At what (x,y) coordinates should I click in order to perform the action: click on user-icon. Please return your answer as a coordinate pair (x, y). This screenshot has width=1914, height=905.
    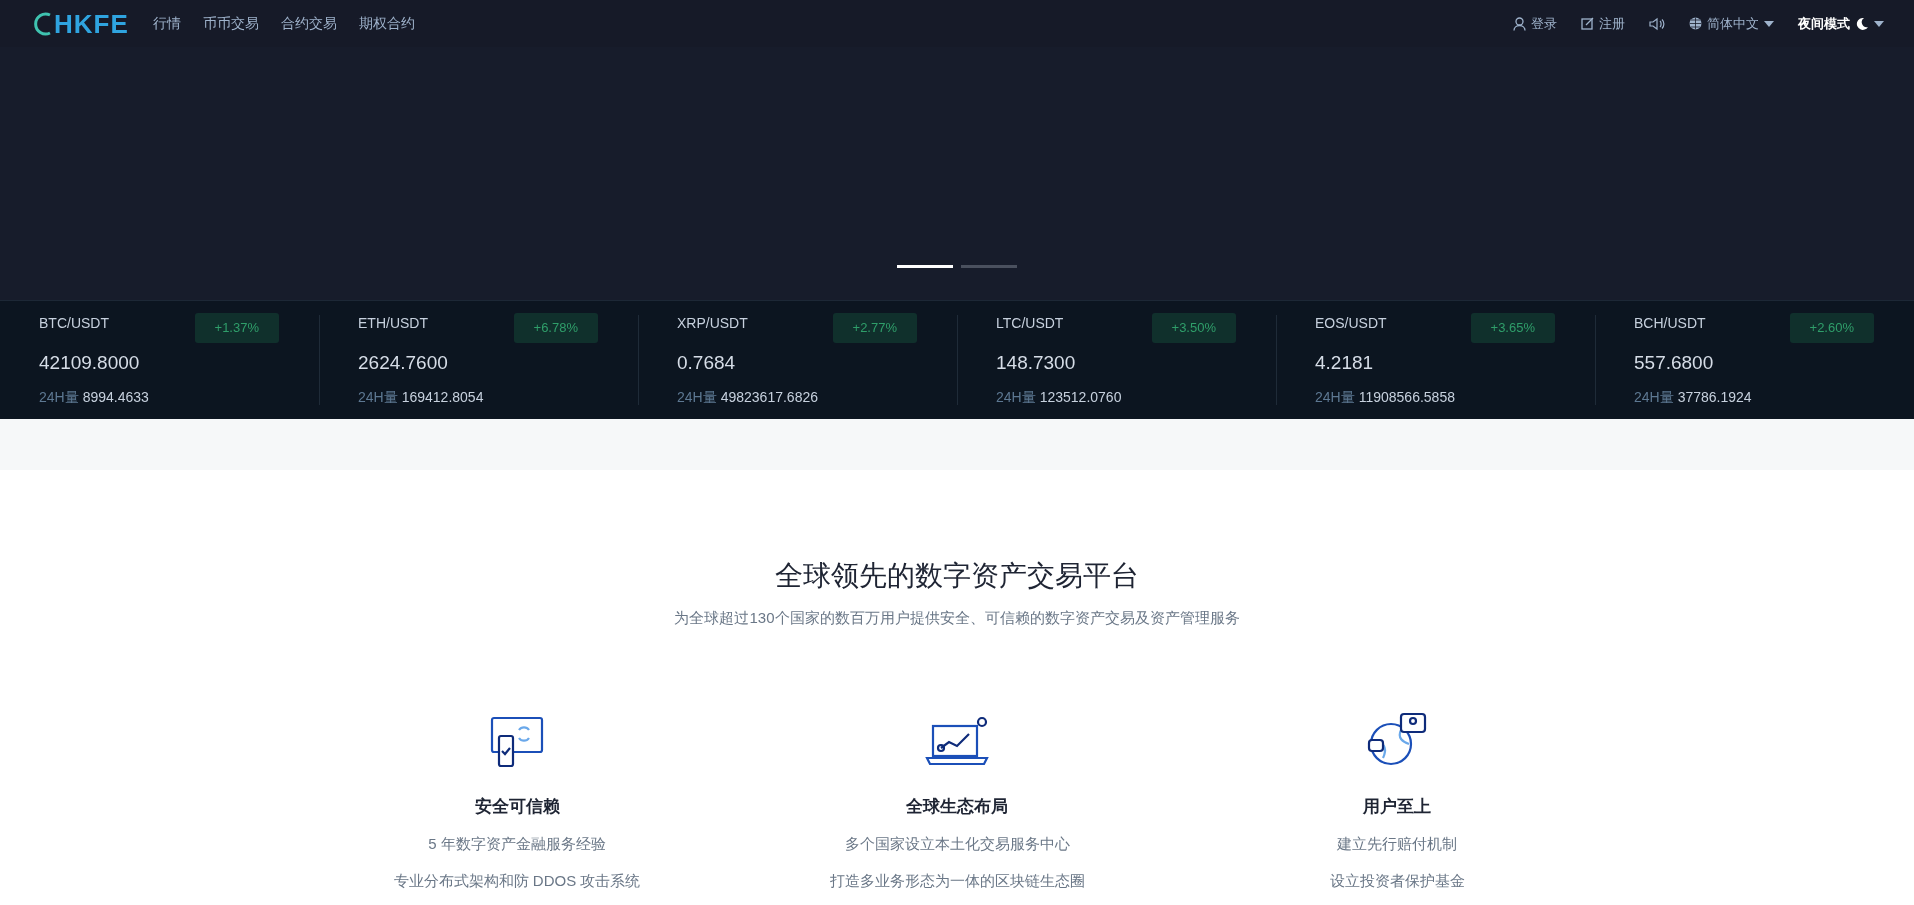
    Looking at the image, I should click on (1519, 23).